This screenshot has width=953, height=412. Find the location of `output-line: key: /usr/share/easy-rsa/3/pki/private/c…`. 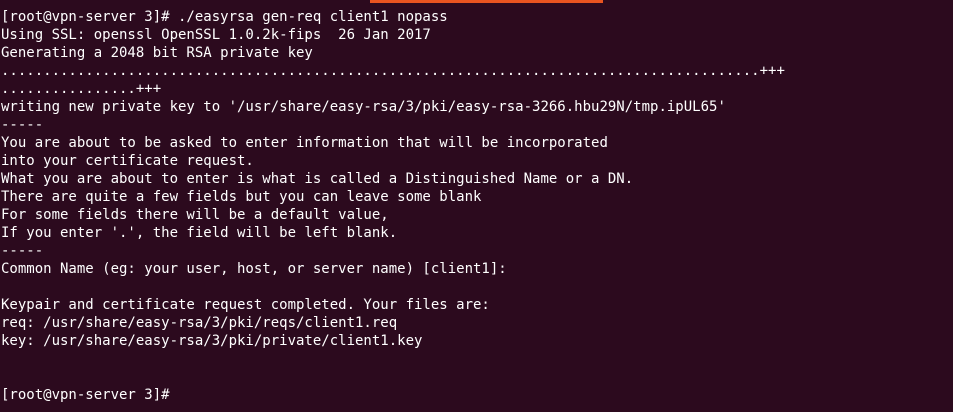

output-line: key: /usr/share/easy-rsa/3/pki/private/c… is located at coordinates (212, 341).